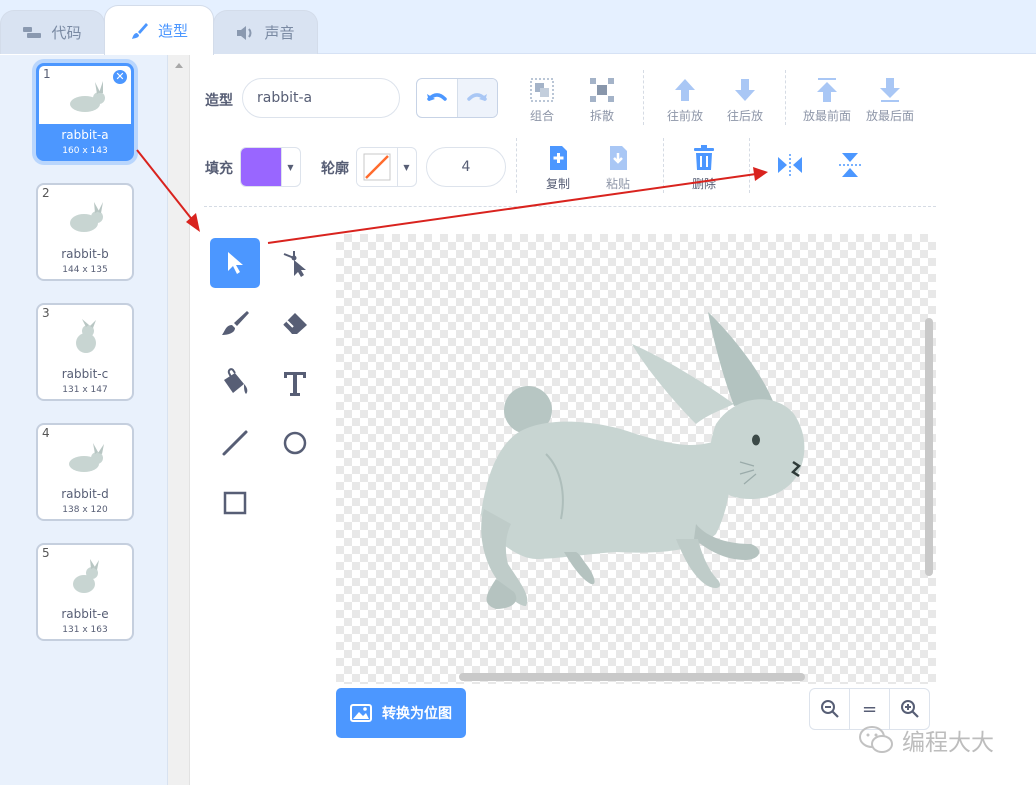 The image size is (1036, 785). I want to click on costume-number: 1, so click(47, 74).